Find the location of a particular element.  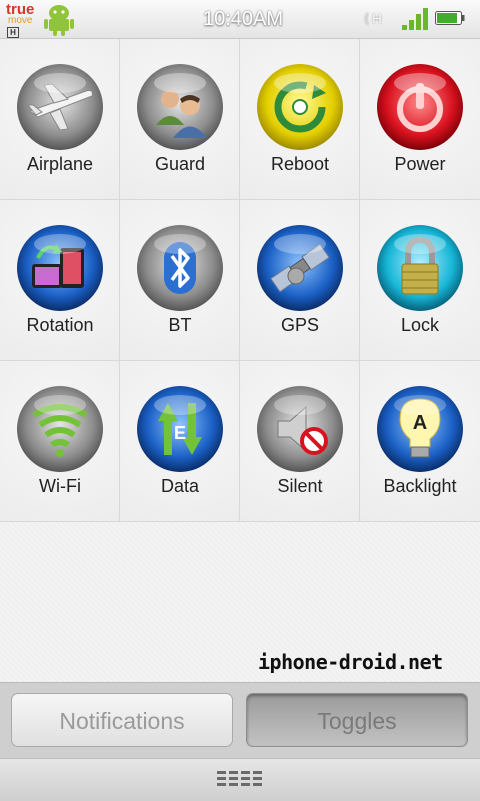

toggle-label: Backlight is located at coordinates (420, 486).